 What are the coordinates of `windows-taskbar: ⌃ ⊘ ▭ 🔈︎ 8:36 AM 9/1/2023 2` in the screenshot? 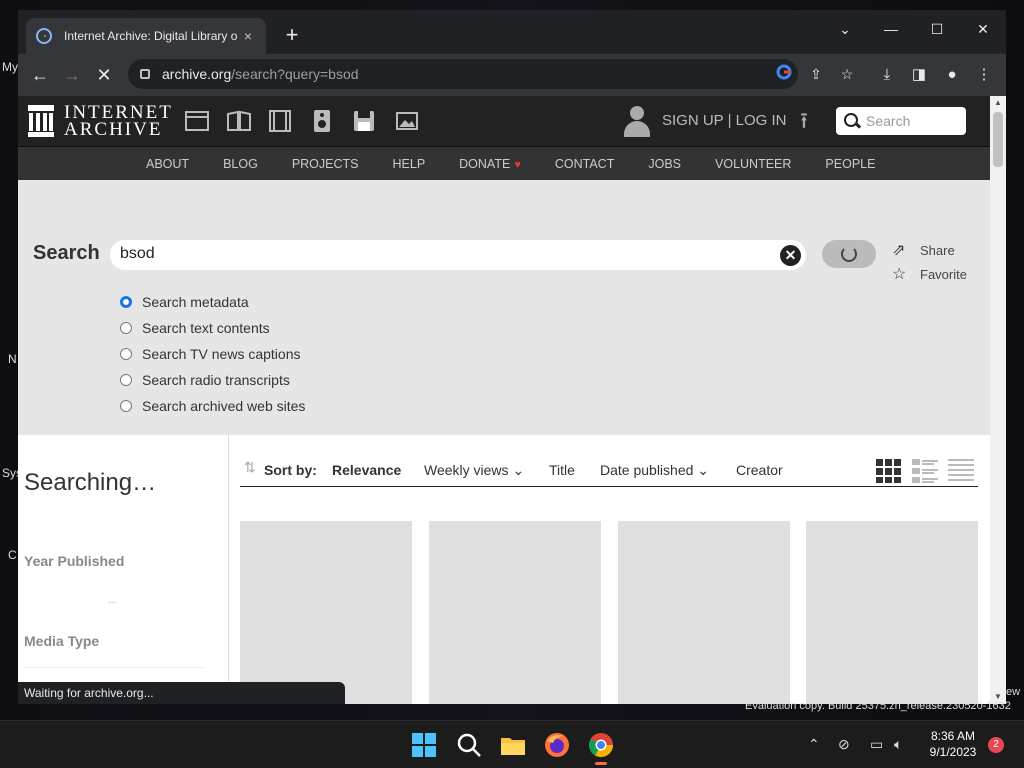 It's located at (512, 744).